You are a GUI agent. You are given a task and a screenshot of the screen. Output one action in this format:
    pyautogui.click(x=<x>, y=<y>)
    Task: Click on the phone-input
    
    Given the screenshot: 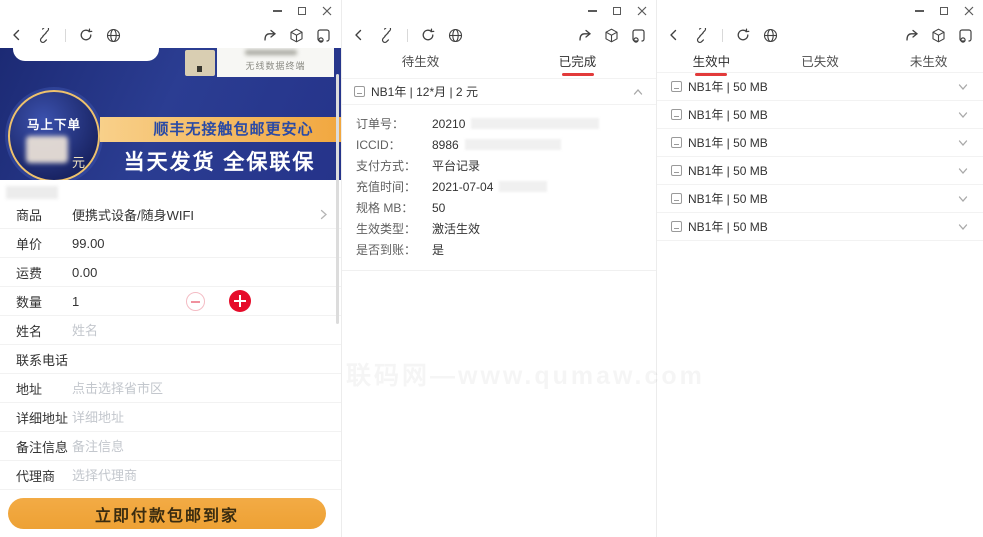 What is the action you would take?
    pyautogui.click(x=198, y=359)
    